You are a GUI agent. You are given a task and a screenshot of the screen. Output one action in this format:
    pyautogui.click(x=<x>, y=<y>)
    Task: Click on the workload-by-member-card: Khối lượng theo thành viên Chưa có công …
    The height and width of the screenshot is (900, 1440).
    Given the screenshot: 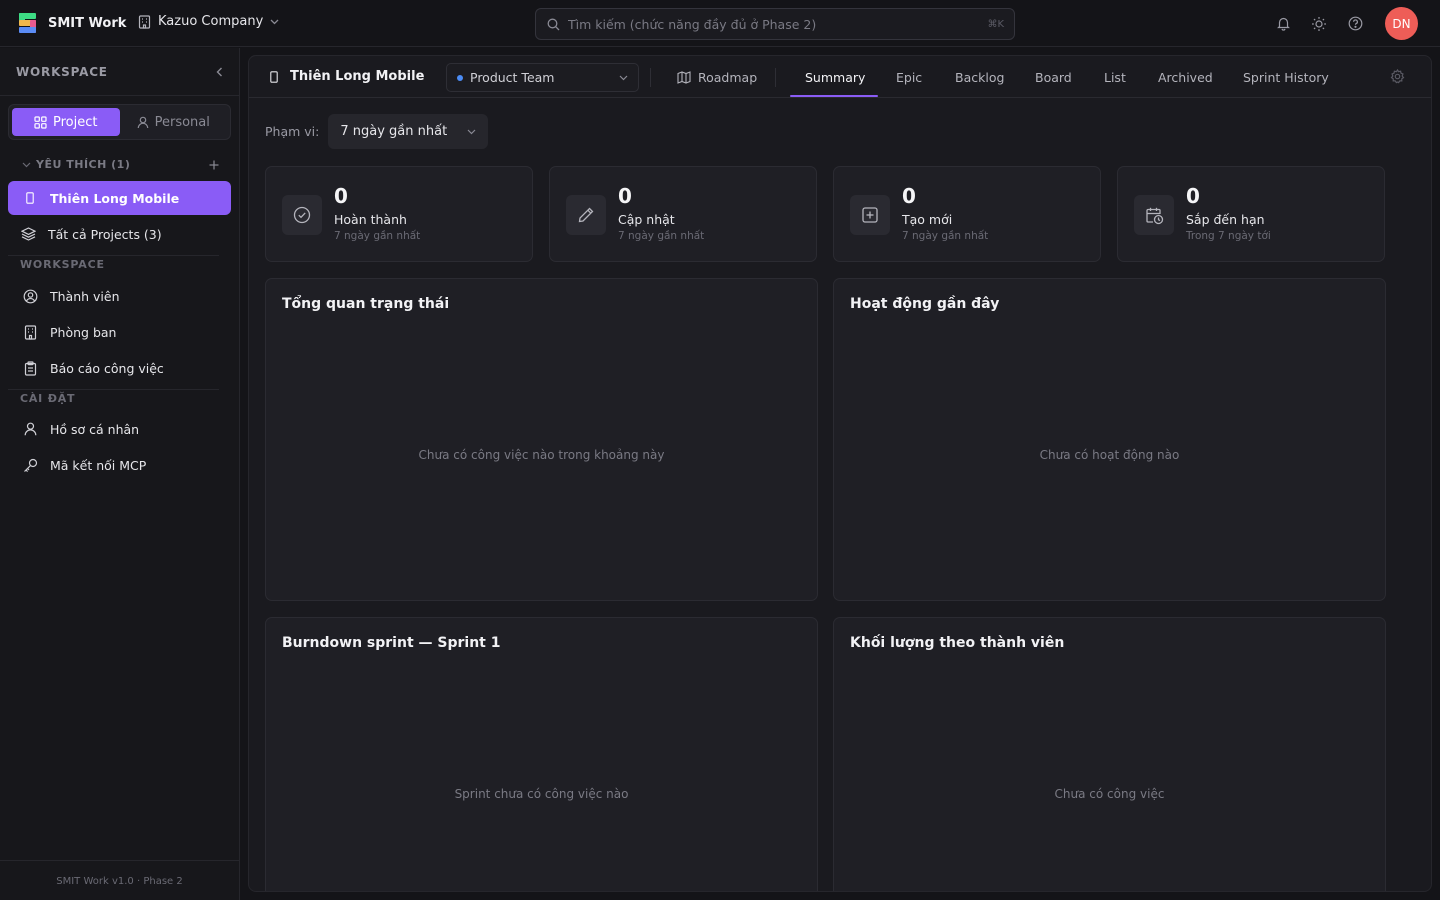 What is the action you would take?
    pyautogui.click(x=1109, y=754)
    